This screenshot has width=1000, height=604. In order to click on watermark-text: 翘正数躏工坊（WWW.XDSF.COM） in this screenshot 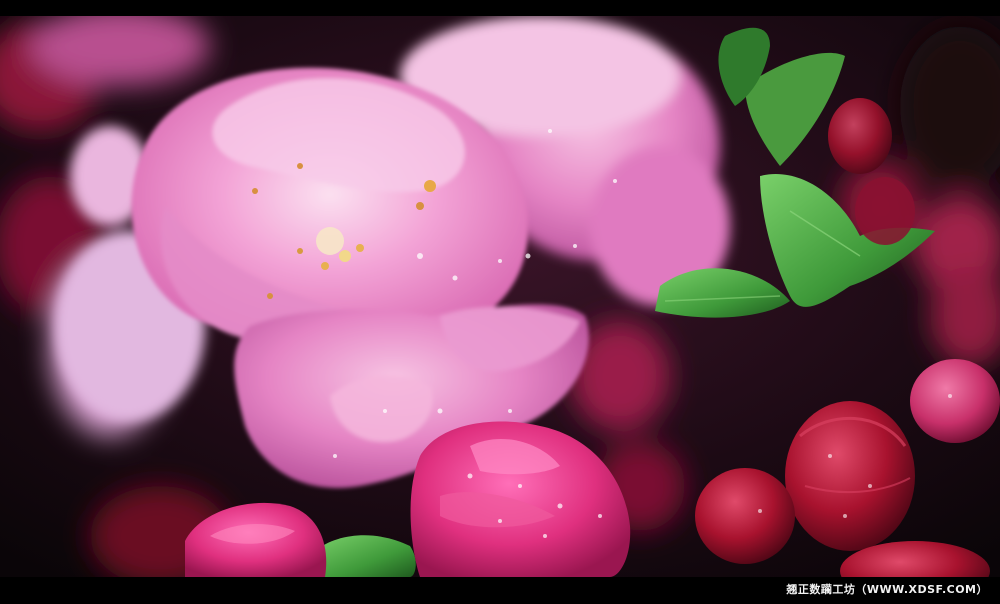, I will do `click(887, 589)`.